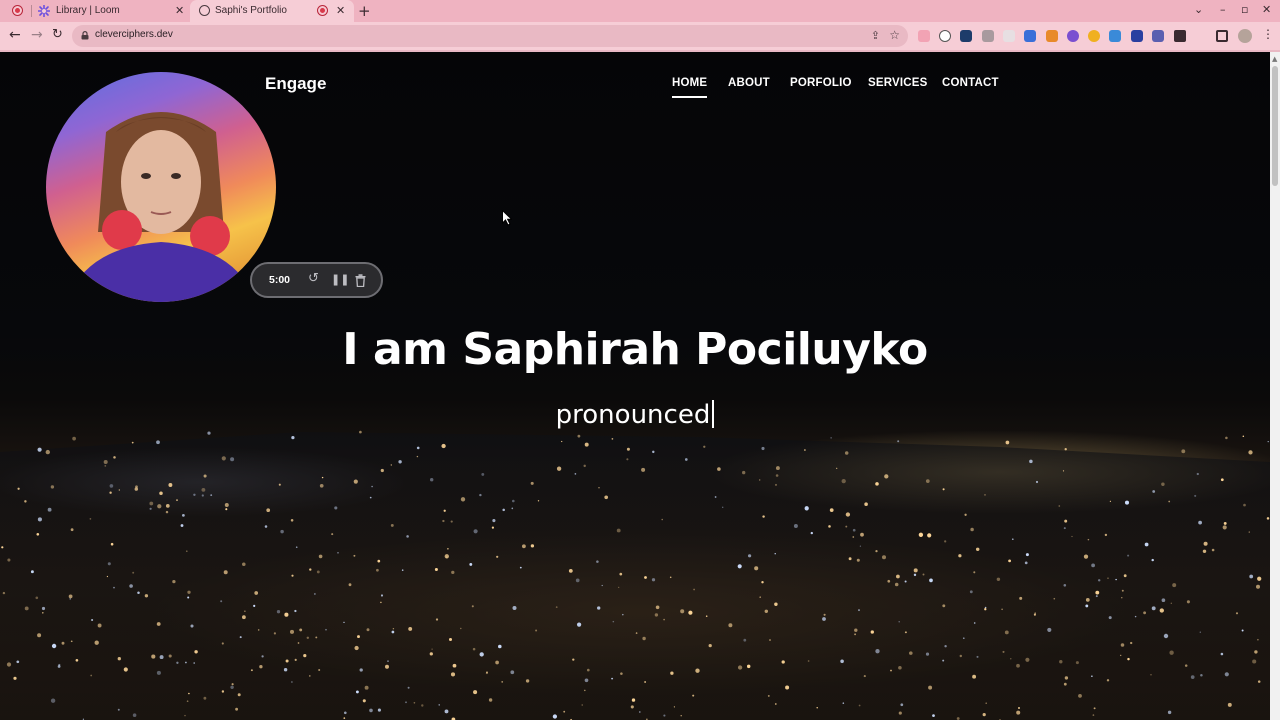 Image resolution: width=1280 pixels, height=720 pixels. I want to click on nav-home: HOME, so click(690, 87).